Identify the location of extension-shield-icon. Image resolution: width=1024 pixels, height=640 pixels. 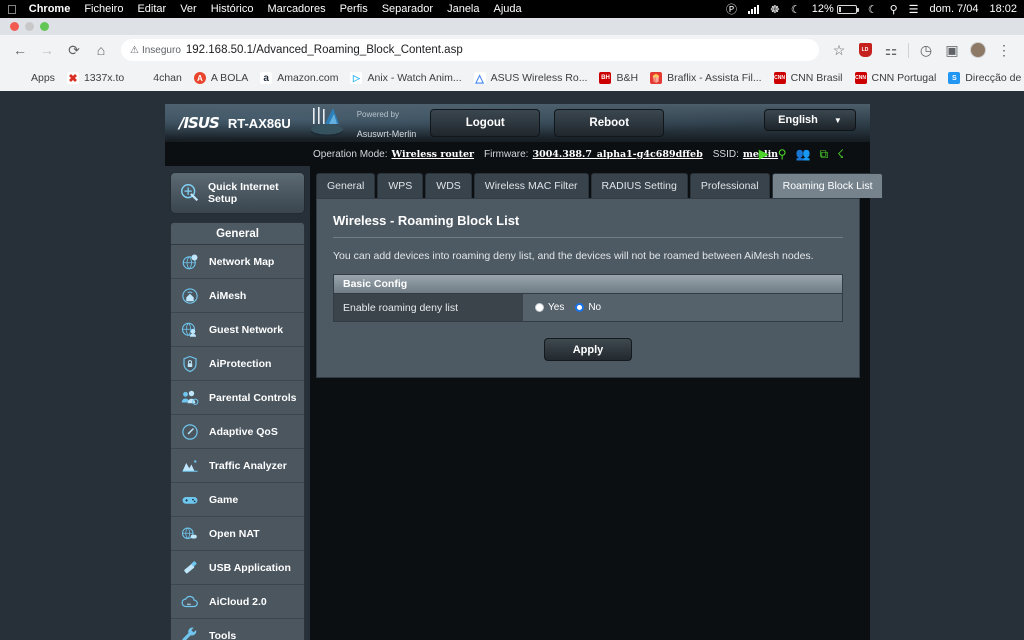
(865, 50).